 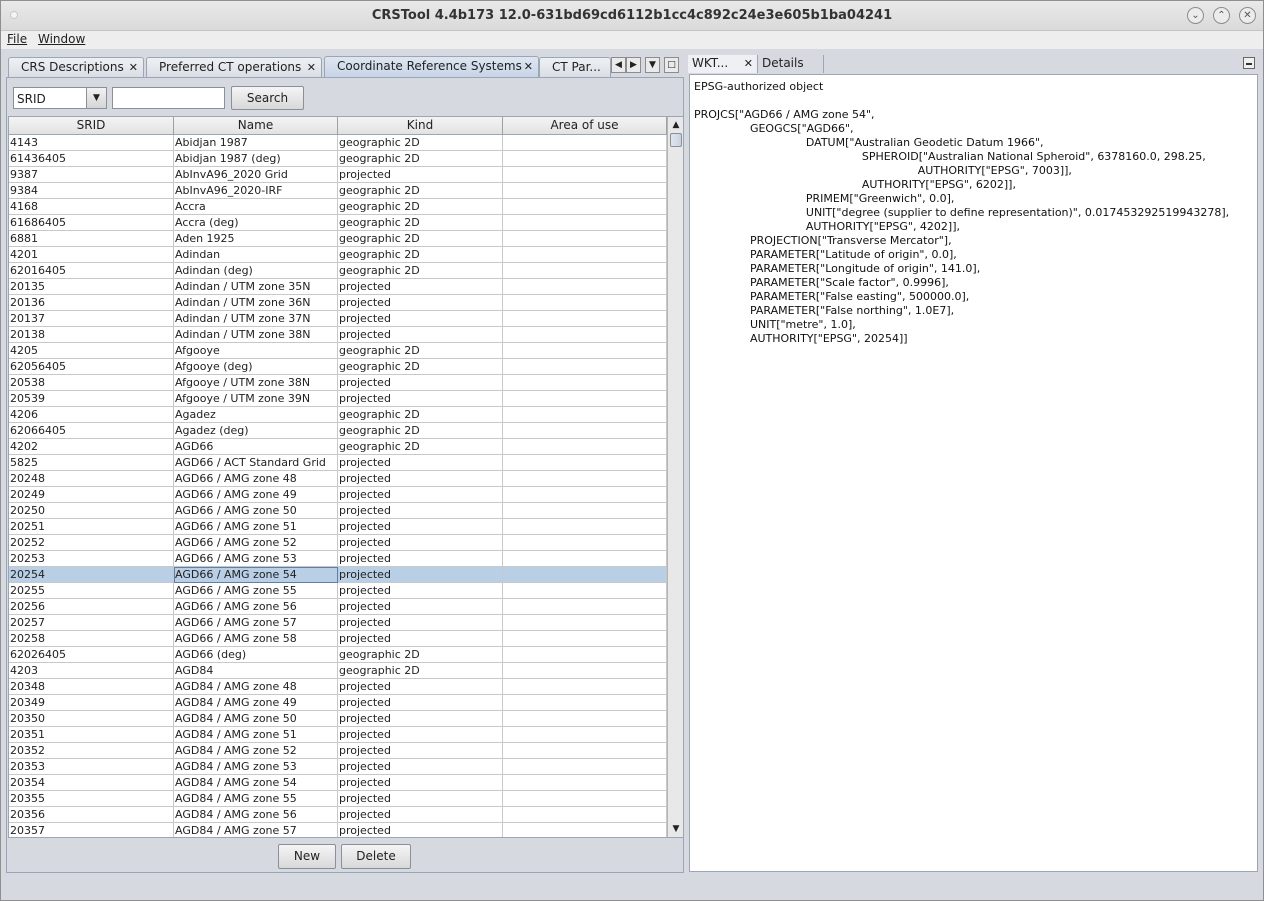 What do you see at coordinates (91, 687) in the screenshot?
I see `cell-srid: 20348` at bounding box center [91, 687].